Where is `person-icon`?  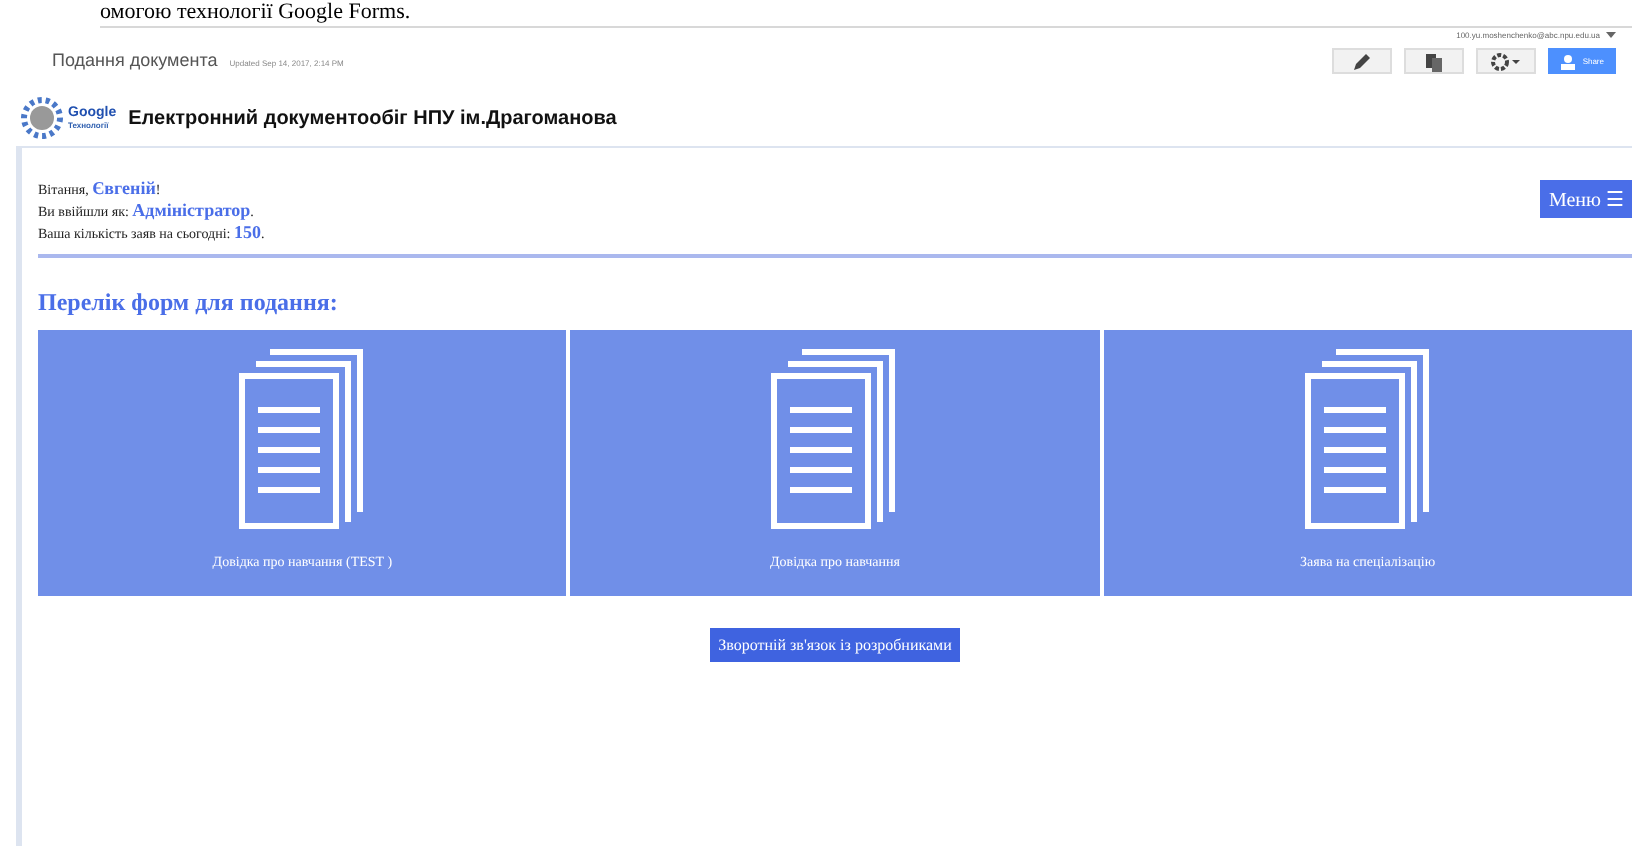 person-icon is located at coordinates (1568, 61).